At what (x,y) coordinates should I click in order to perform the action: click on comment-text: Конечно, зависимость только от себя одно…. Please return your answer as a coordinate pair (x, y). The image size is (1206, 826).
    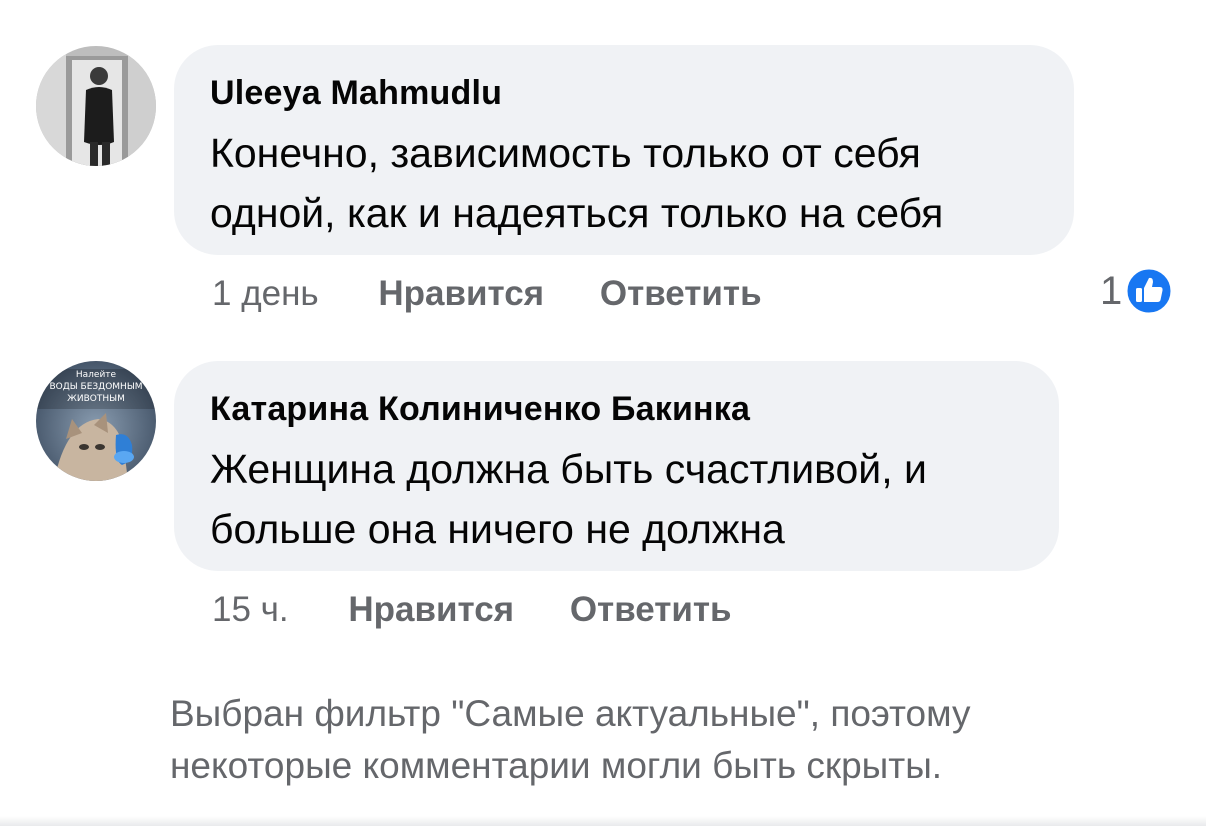
    Looking at the image, I should click on (624, 183).